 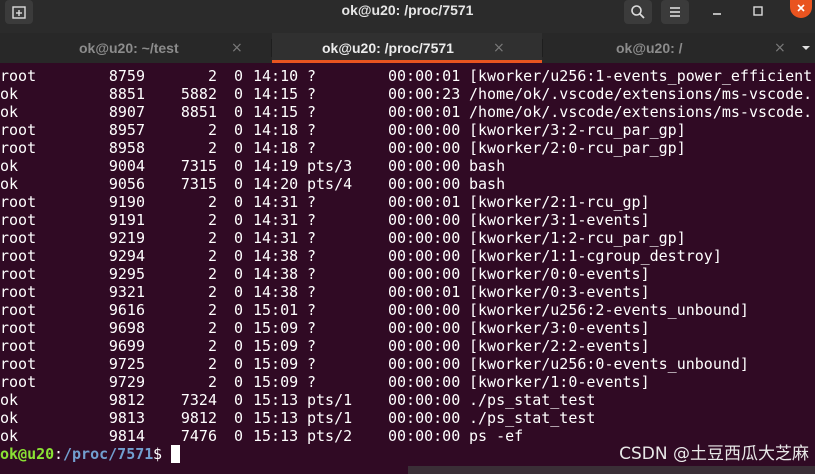 I want to click on process-pid: 9814, so click(x=126, y=436).